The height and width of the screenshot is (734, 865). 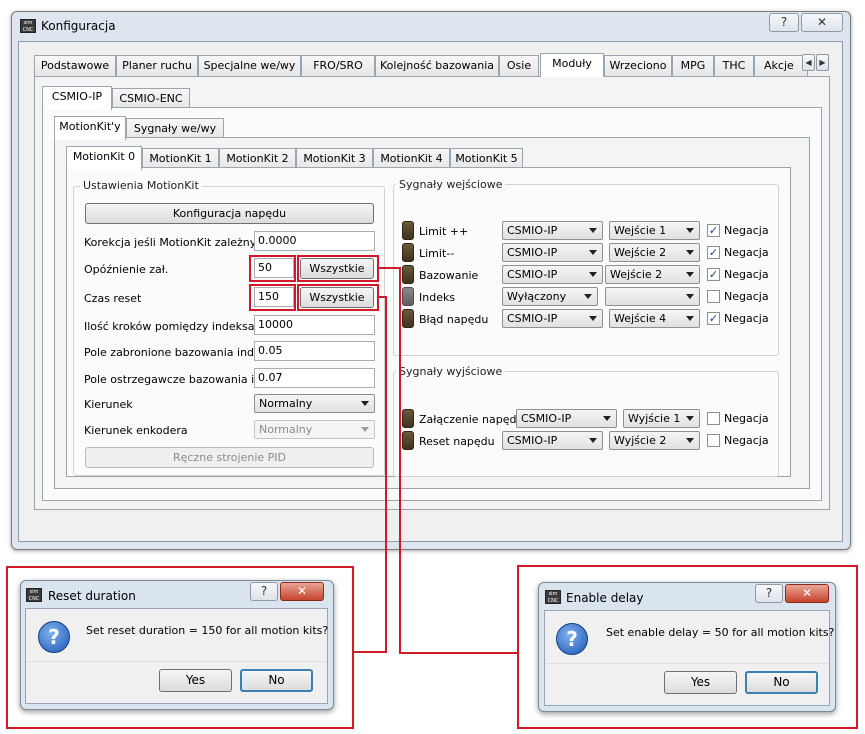 What do you see at coordinates (175, 128) in the screenshot?
I see `tab-sygnaly-we-wy: Sygnały we/wy` at bounding box center [175, 128].